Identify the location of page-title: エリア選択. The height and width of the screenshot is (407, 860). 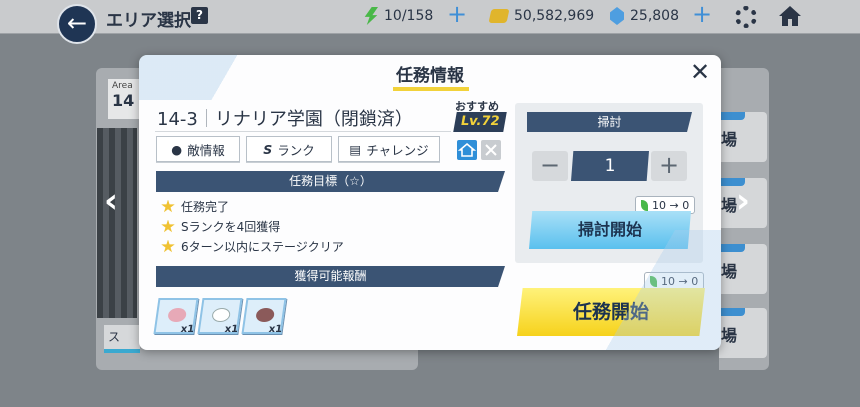
(148, 21).